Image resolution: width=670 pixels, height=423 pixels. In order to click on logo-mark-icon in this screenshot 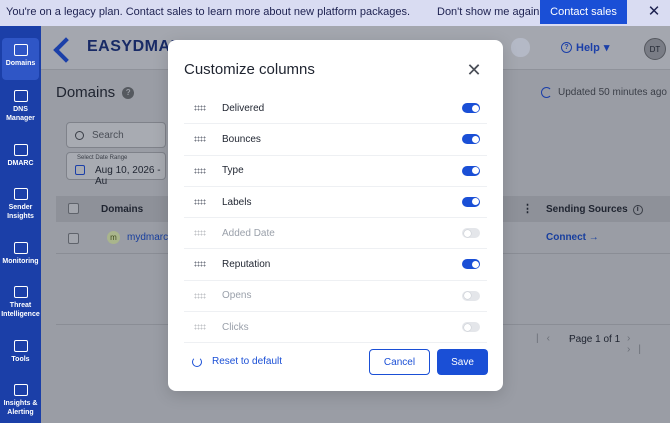, I will do `click(69, 47)`.